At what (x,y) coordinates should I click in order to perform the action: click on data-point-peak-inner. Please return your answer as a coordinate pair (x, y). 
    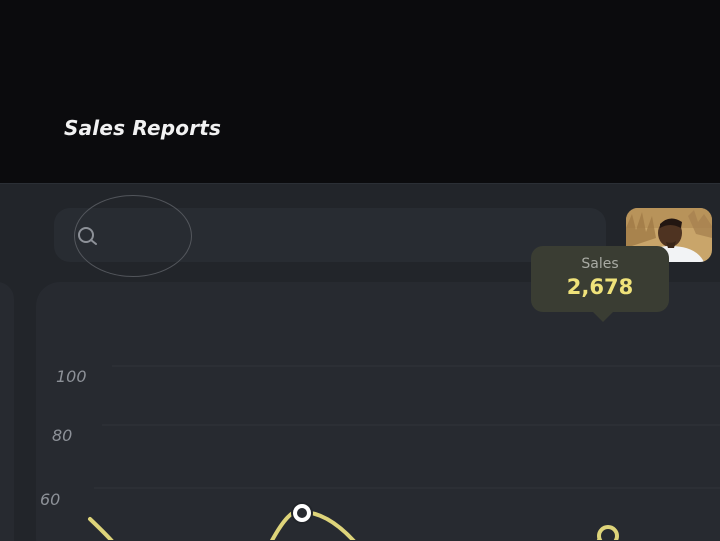
    Looking at the image, I should click on (302, 513).